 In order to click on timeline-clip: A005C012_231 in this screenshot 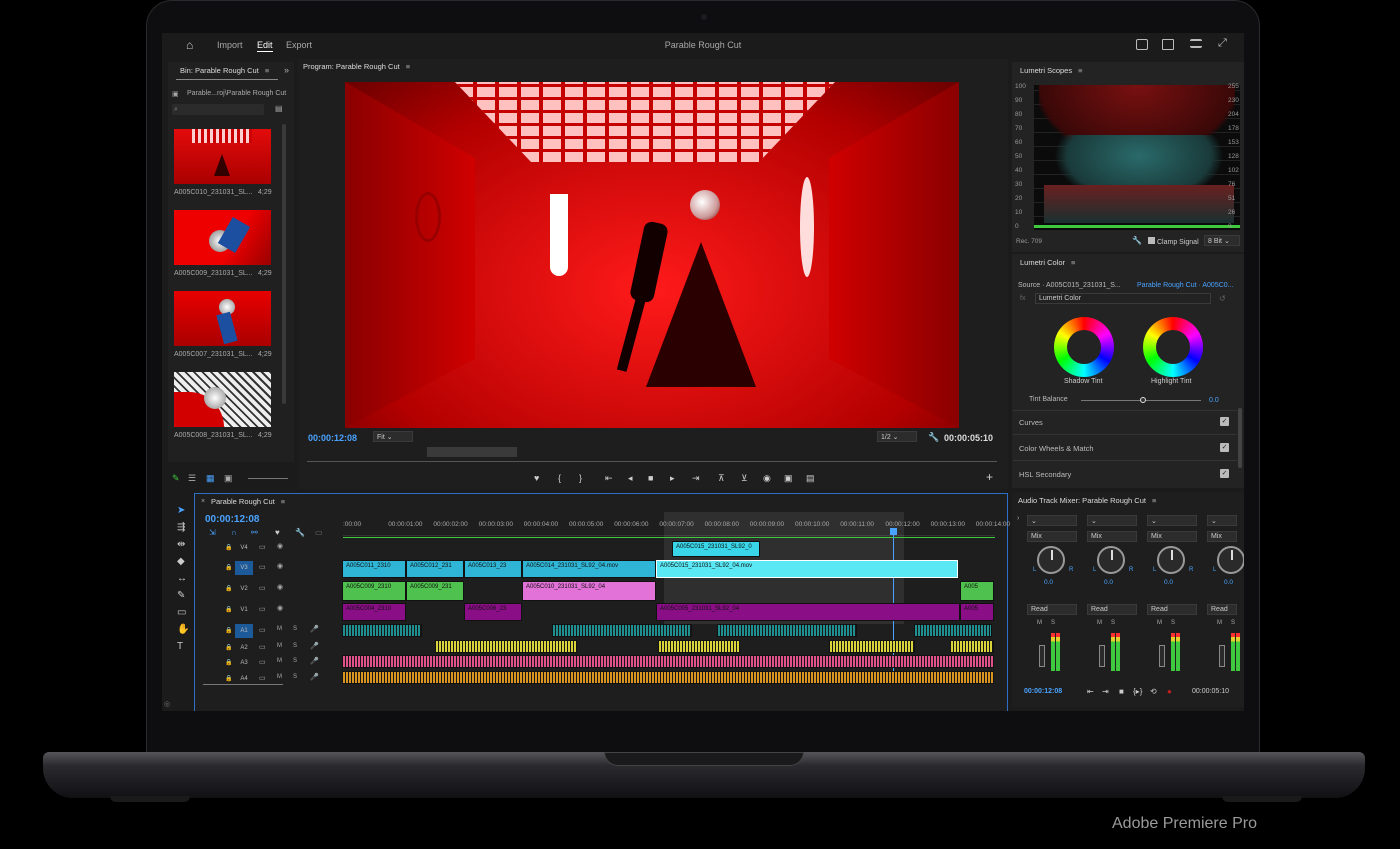, I will do `click(435, 569)`.